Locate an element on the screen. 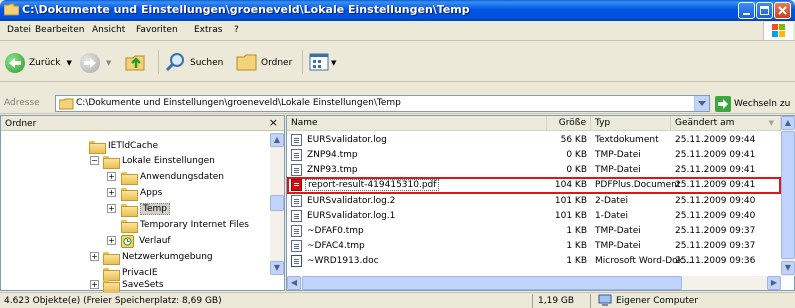 The height and width of the screenshot is (308, 795). column-header-size: Größe is located at coordinates (569, 123).